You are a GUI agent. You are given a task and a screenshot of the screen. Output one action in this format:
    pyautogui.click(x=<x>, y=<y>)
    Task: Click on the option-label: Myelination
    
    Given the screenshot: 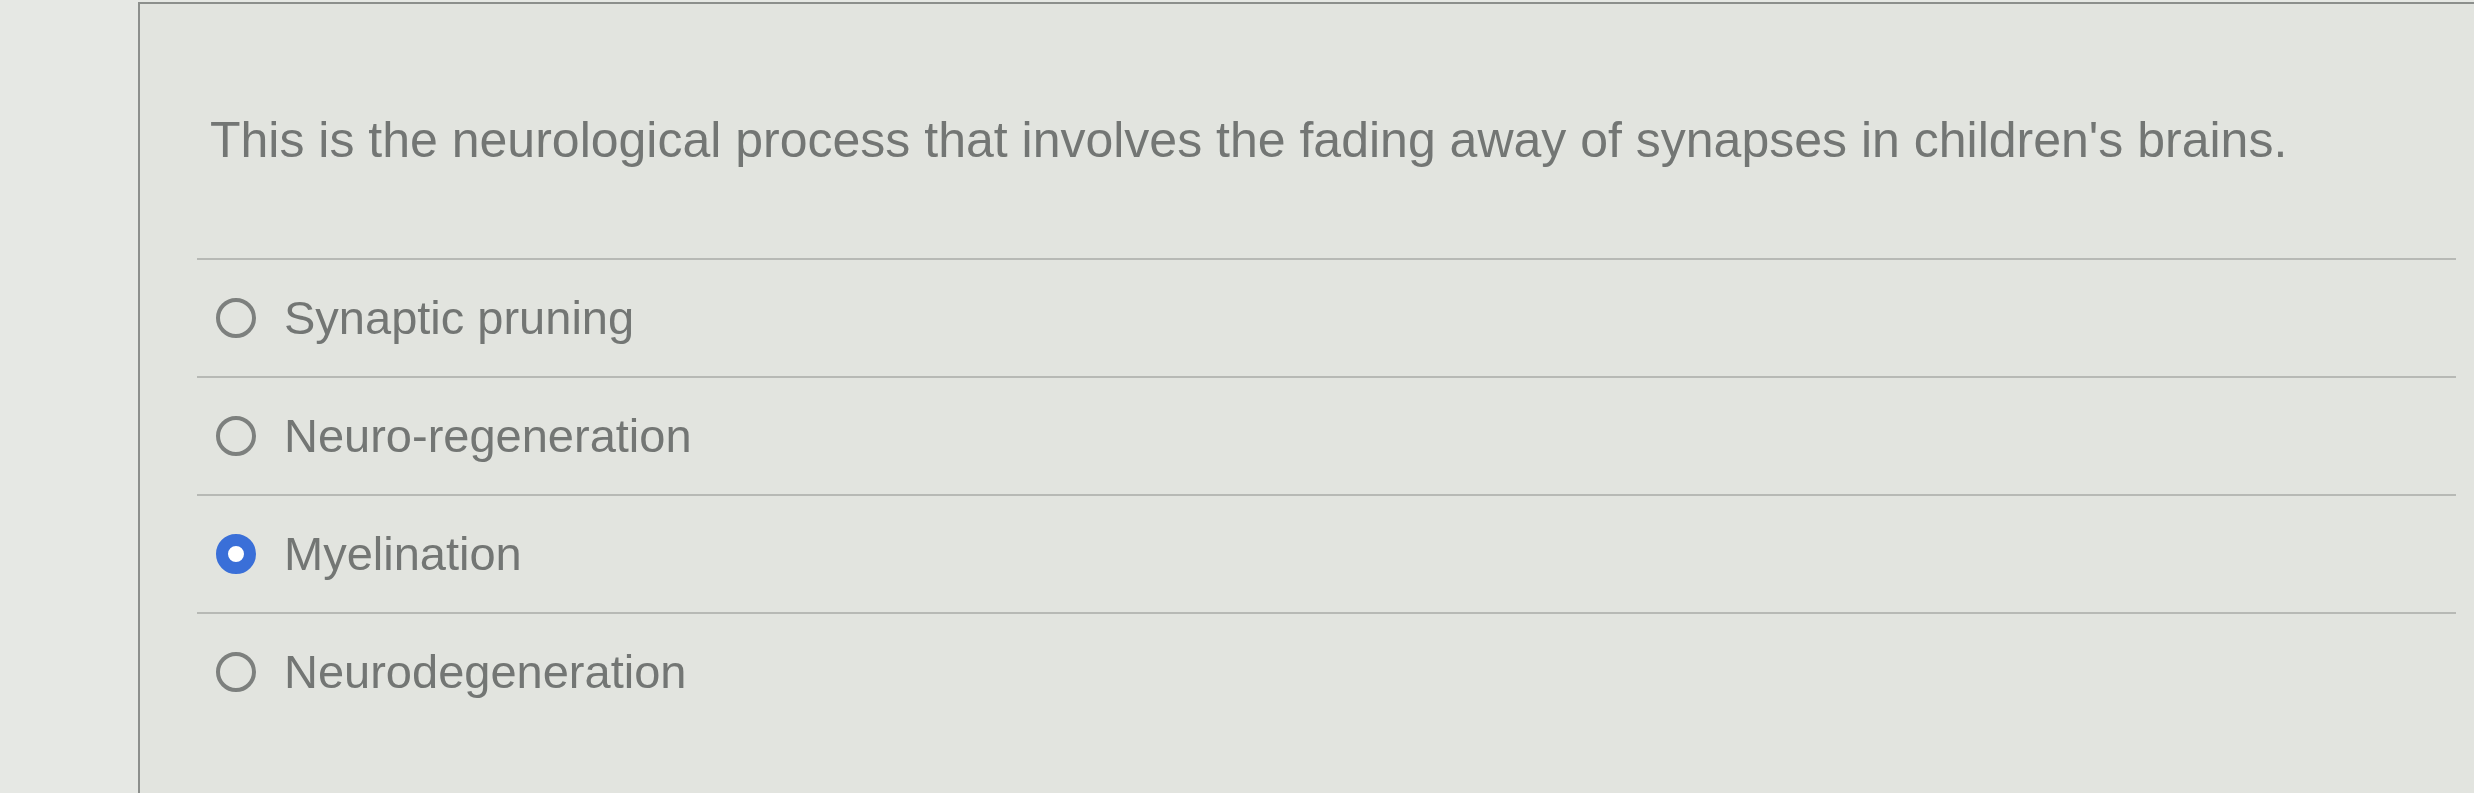 What is the action you would take?
    pyautogui.click(x=403, y=554)
    